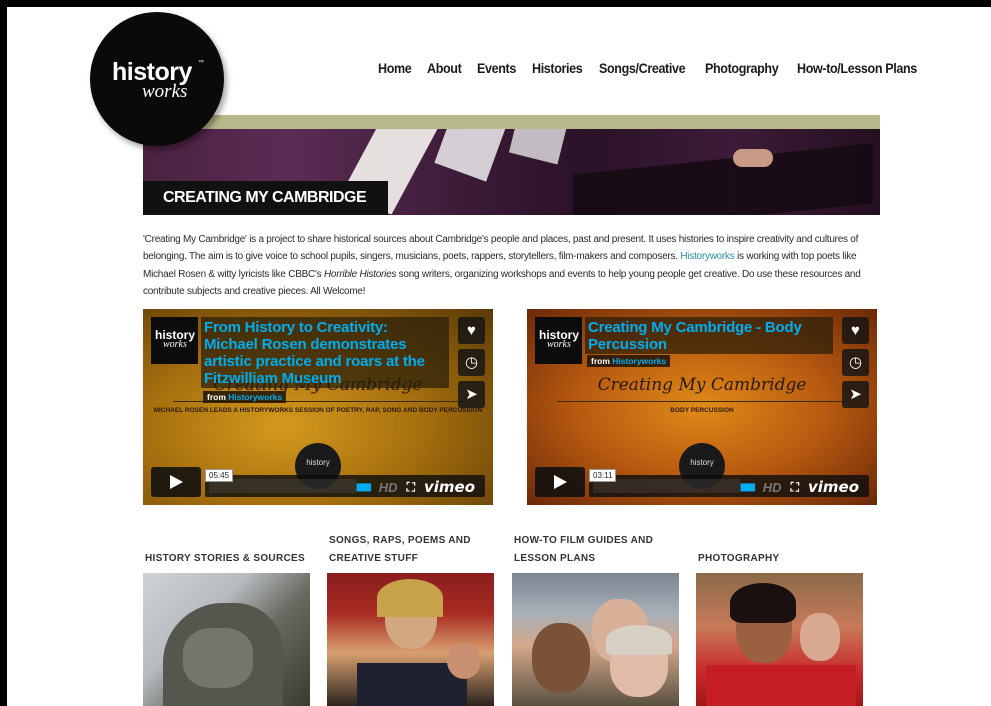  I want to click on video-title-box: Creating My Cambridge - Body Percussion, so click(709, 335).